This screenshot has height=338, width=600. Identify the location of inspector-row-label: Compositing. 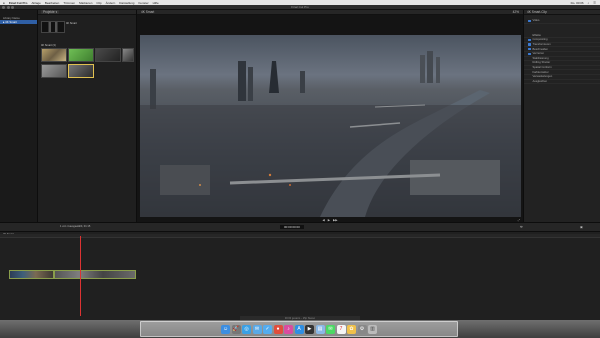
(540, 40).